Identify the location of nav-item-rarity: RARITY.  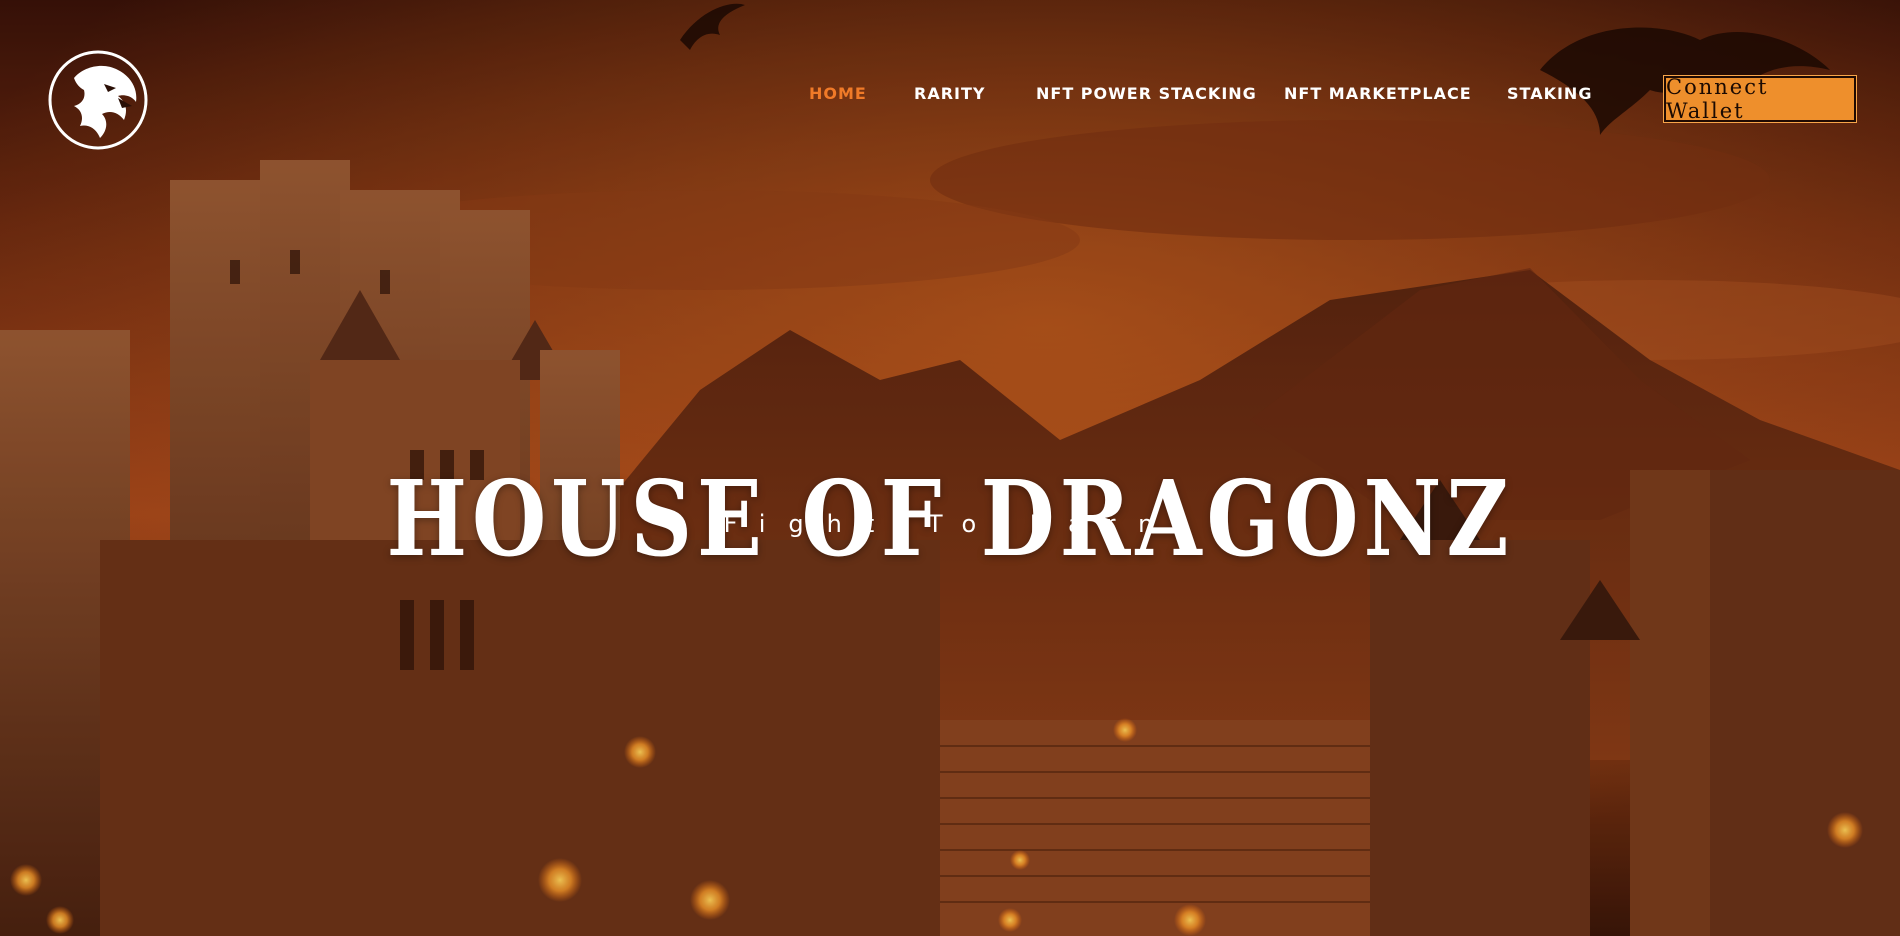
(949, 93).